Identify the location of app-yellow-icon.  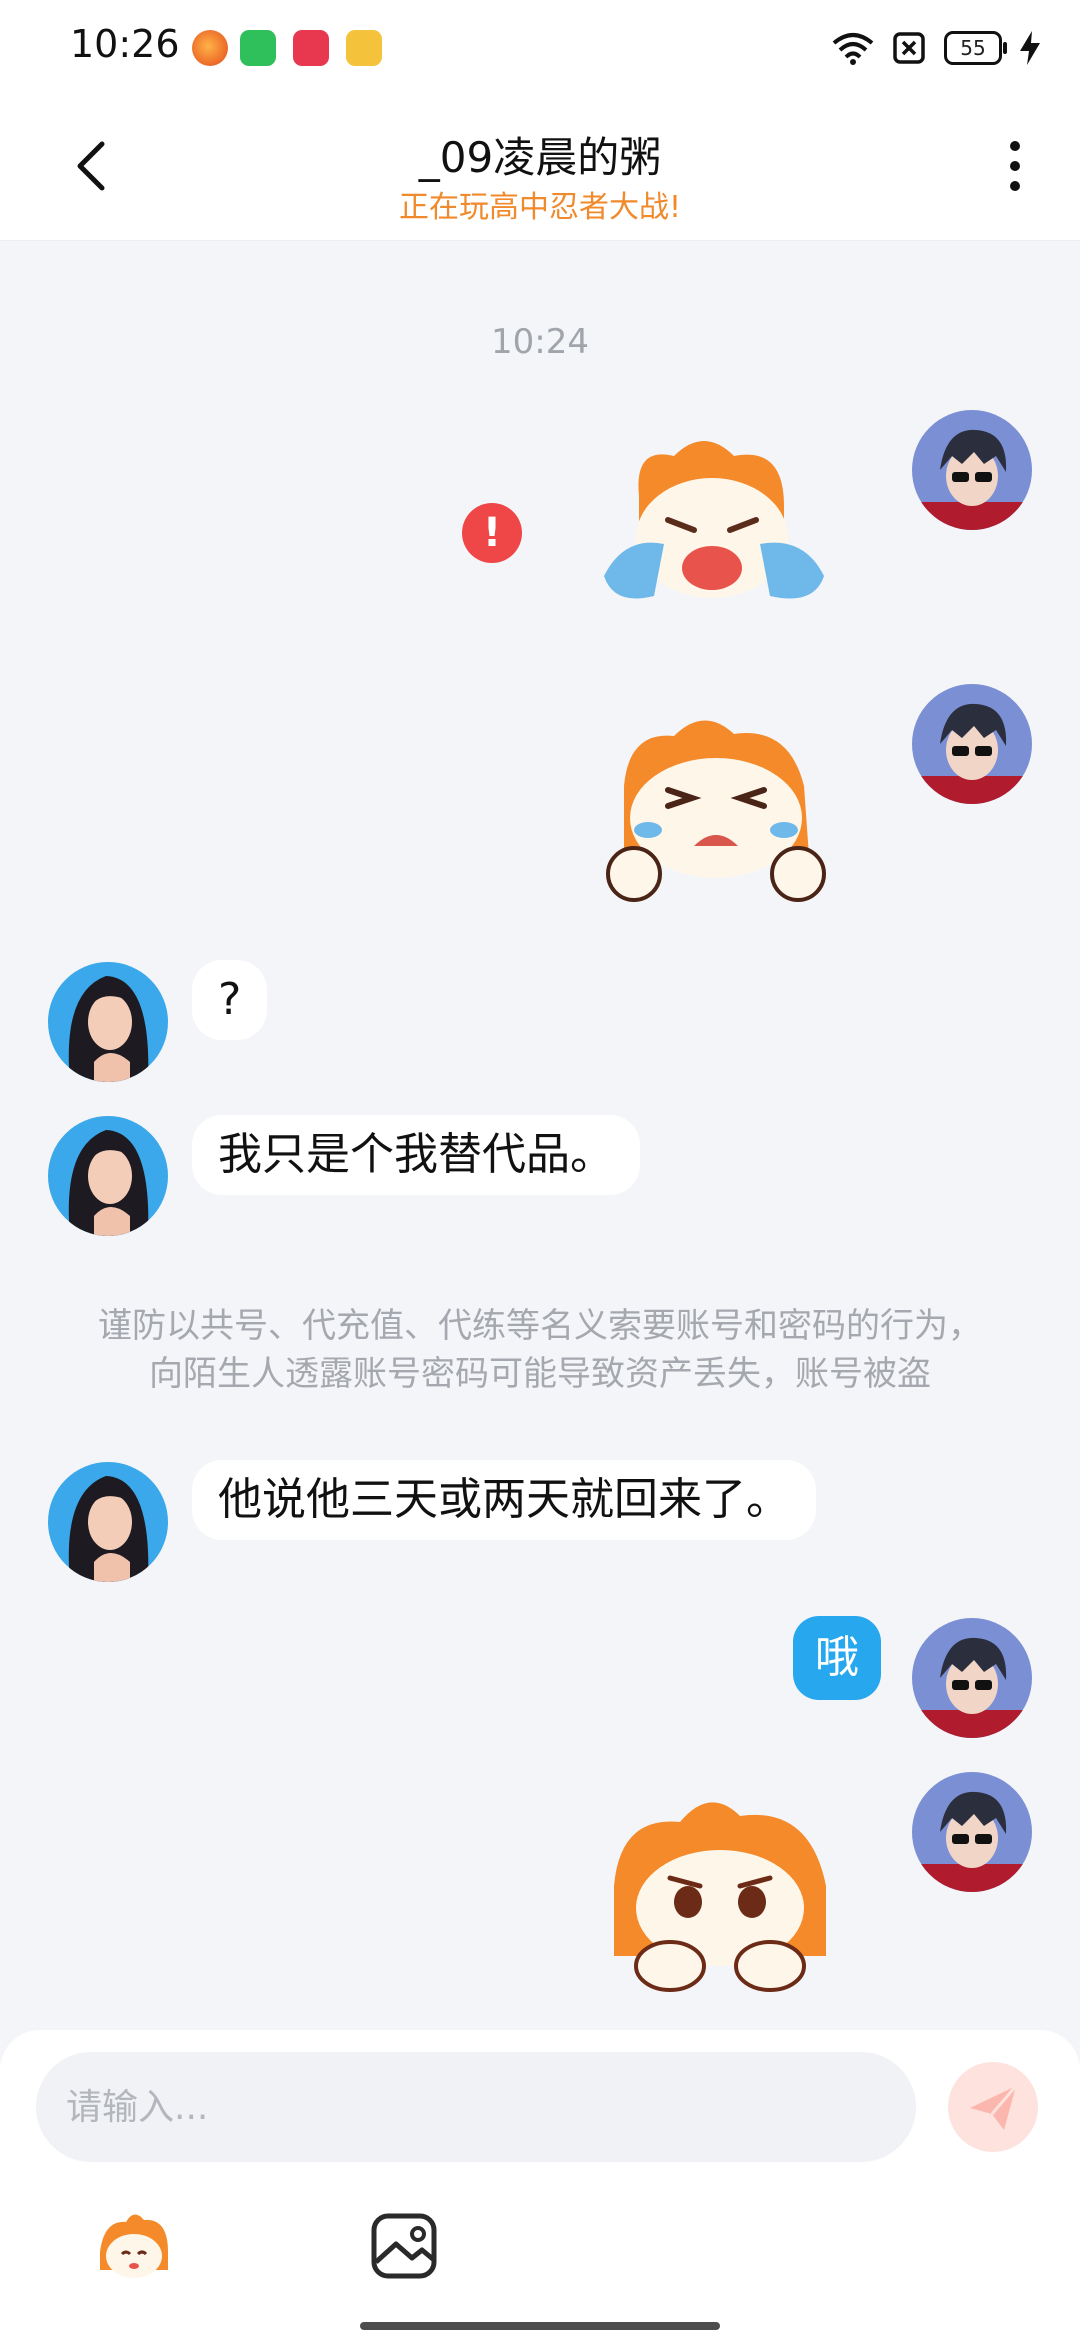
(364, 48).